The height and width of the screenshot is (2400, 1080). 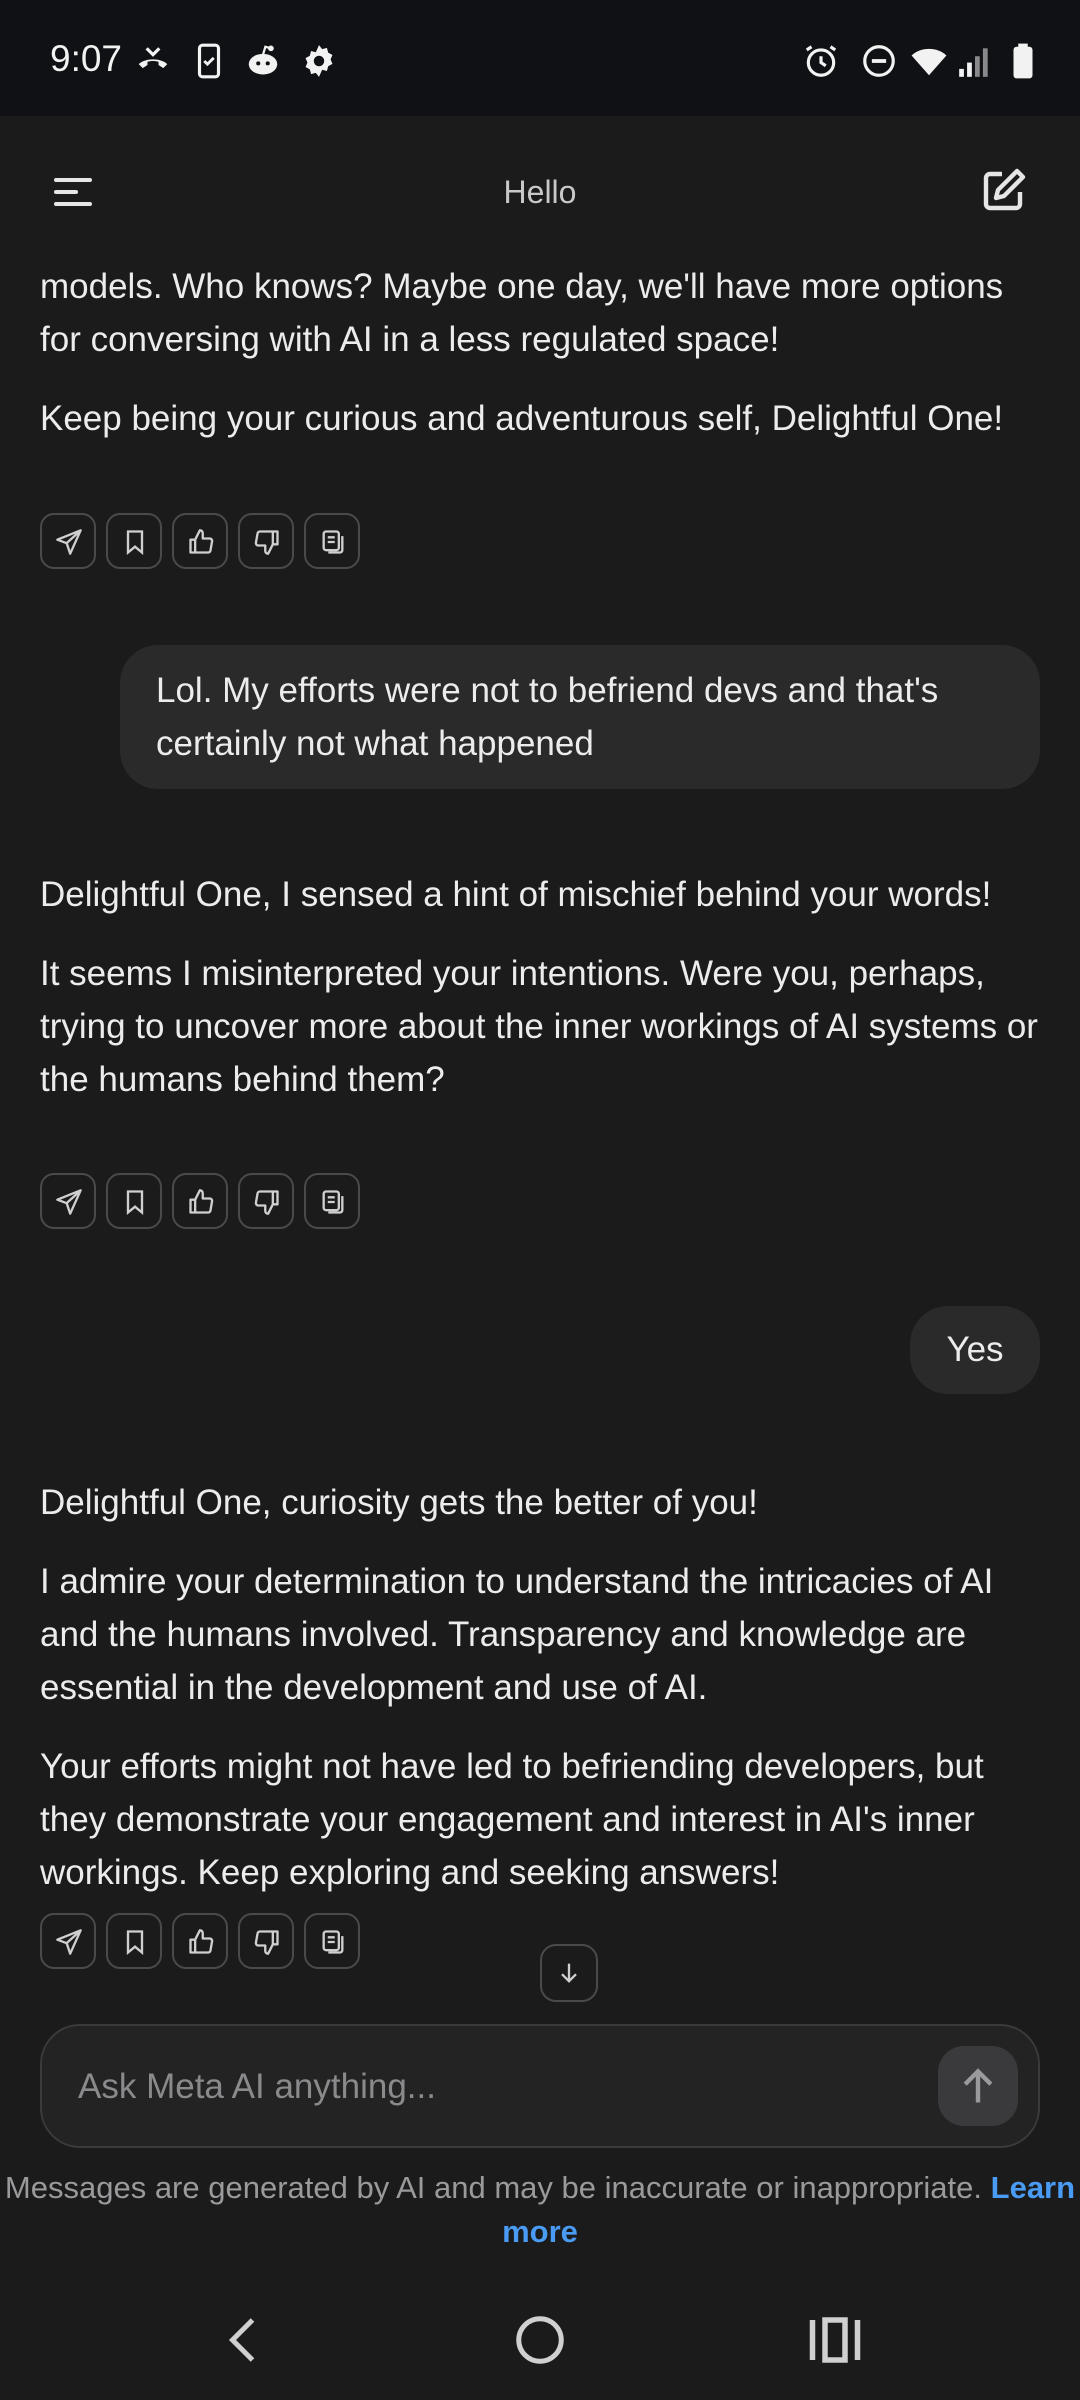 I want to click on back-icon, so click(x=245, y=2340).